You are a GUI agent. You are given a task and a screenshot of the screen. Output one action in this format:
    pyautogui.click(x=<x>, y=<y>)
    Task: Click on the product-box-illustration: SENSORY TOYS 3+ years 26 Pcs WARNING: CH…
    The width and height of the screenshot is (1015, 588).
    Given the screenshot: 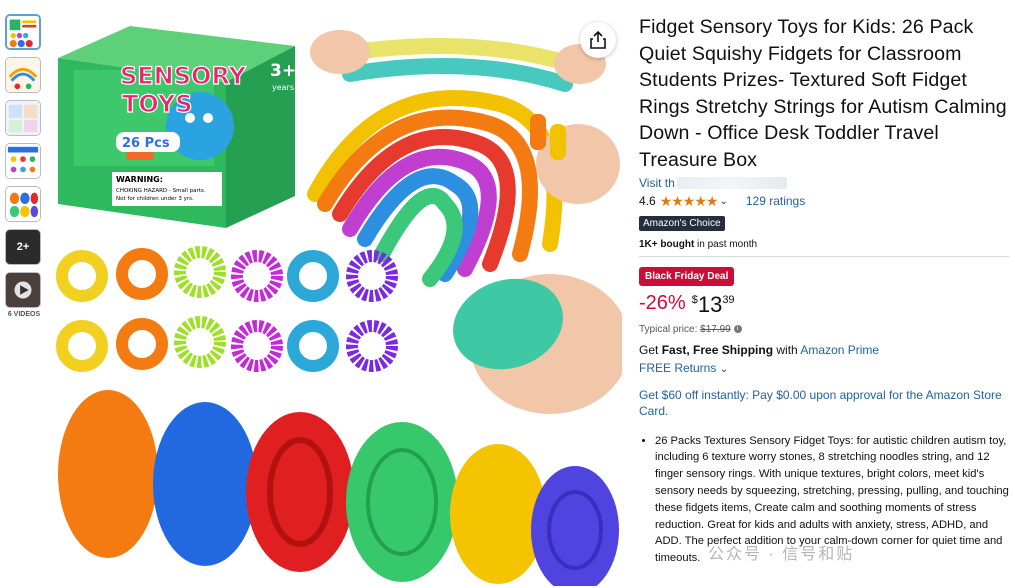 What is the action you would take?
    pyautogui.click(x=177, y=127)
    